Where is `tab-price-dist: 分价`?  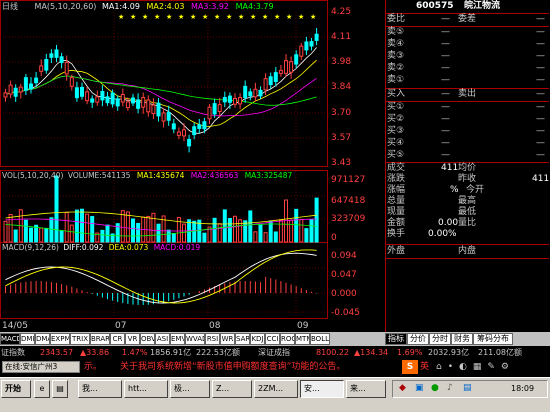 tab-price-dist: 分价 is located at coordinates (418, 339).